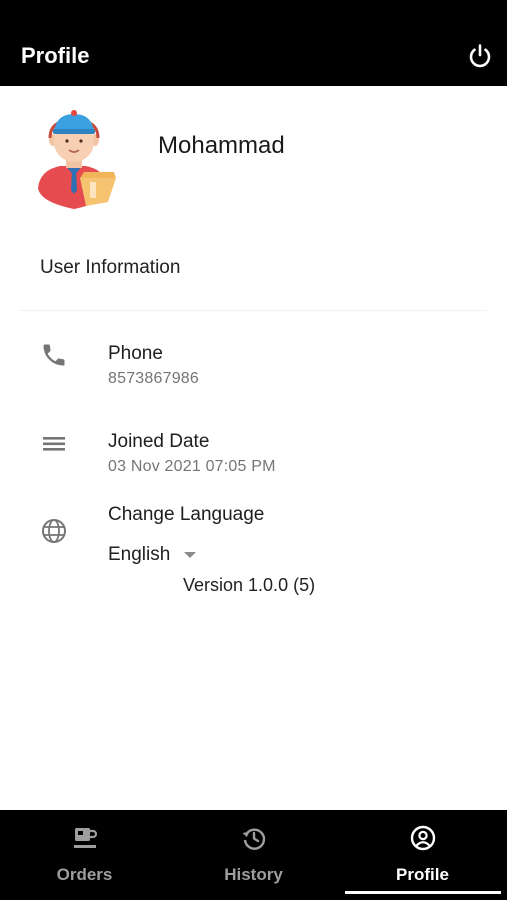 The image size is (507, 900). Describe the element at coordinates (153, 378) in the screenshot. I see `phone-value: 8573867986` at that location.